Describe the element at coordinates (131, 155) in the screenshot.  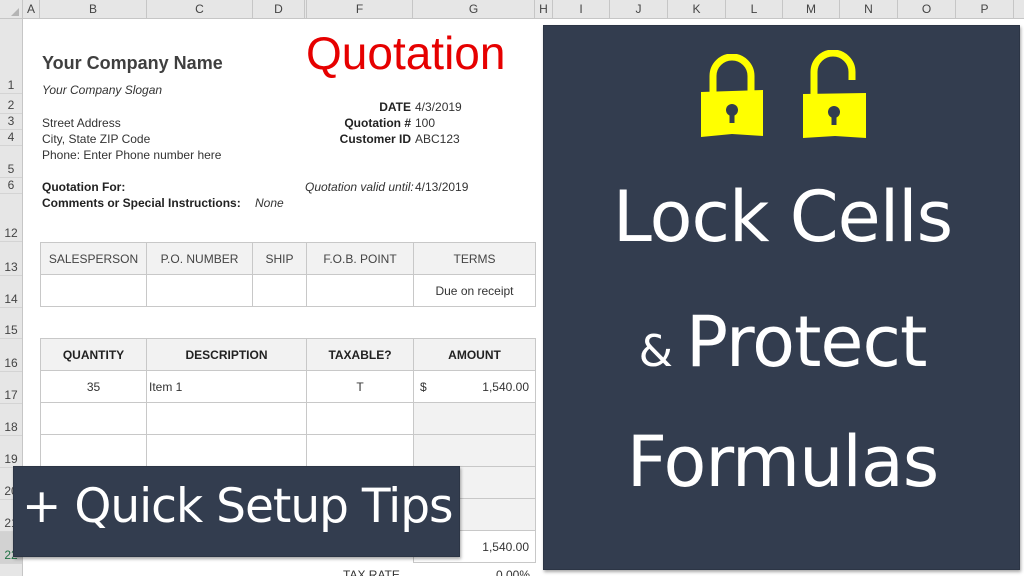
I see `phone: Phone: Enter Phone number here` at that location.